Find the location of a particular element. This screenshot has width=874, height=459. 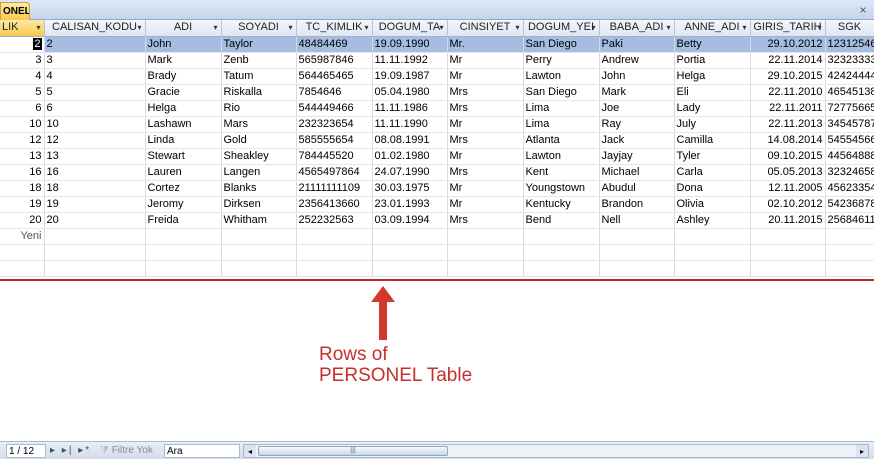

column-header: GIRIS_TARIH ▾ is located at coordinates (788, 28).